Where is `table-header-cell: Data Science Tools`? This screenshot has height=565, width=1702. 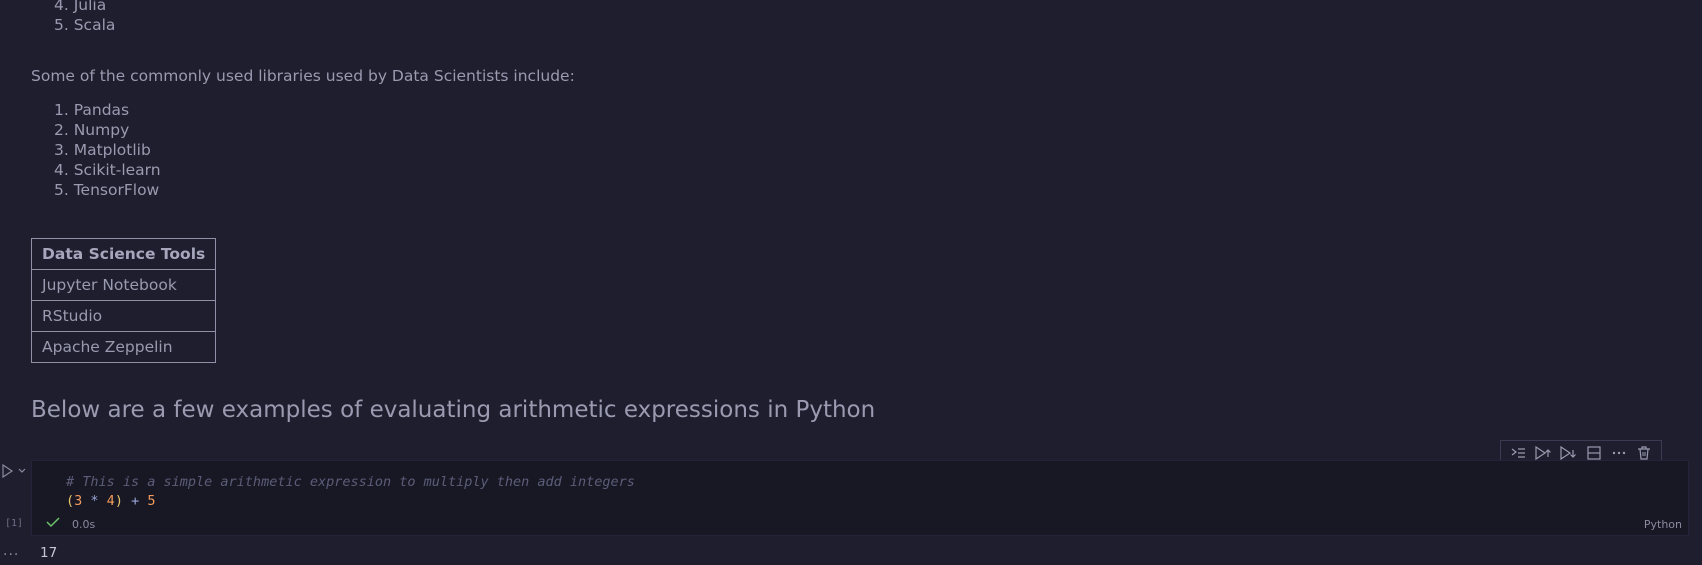
table-header-cell: Data Science Tools is located at coordinates (123, 254).